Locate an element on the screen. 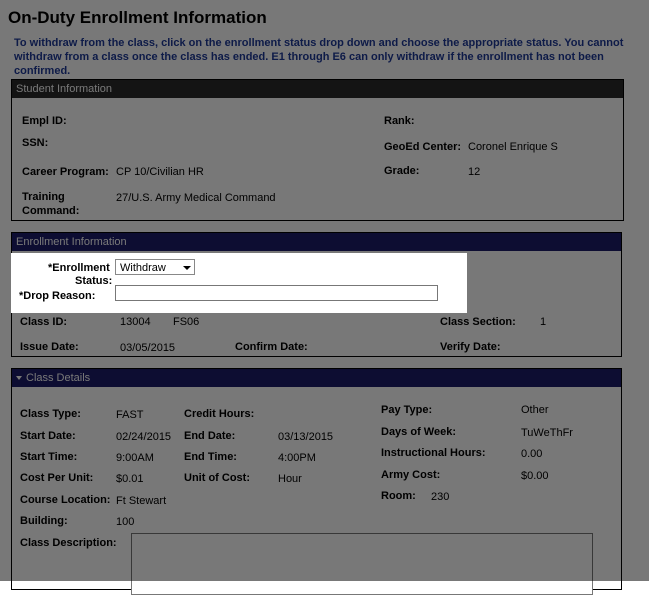 This screenshot has width=649, height=595. class-type-label: Class Type: is located at coordinates (50, 414).